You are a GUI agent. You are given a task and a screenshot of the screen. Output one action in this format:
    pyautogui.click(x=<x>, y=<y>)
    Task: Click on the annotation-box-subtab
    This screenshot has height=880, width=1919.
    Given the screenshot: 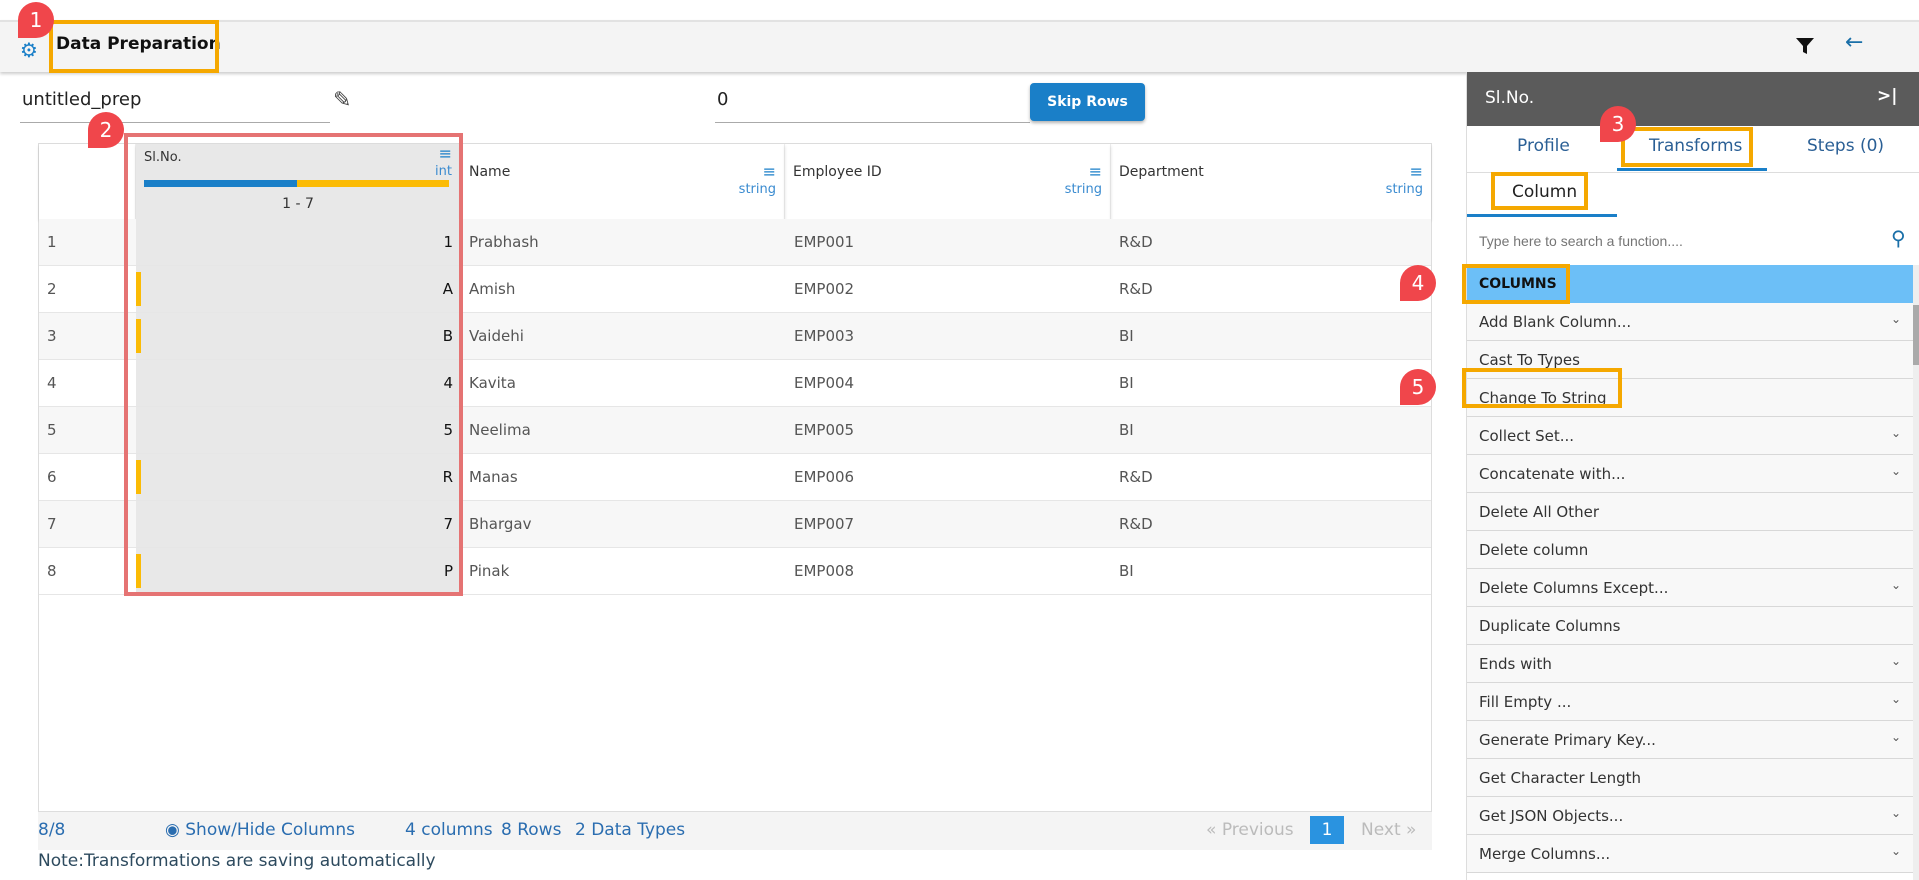 What is the action you would take?
    pyautogui.click(x=1539, y=191)
    